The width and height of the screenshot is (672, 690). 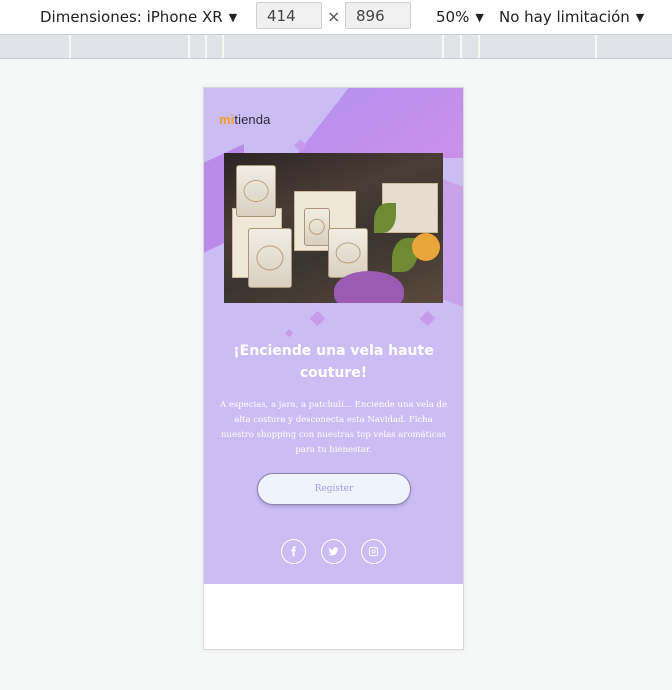 I want to click on media-query-bar, so click(x=336, y=46).